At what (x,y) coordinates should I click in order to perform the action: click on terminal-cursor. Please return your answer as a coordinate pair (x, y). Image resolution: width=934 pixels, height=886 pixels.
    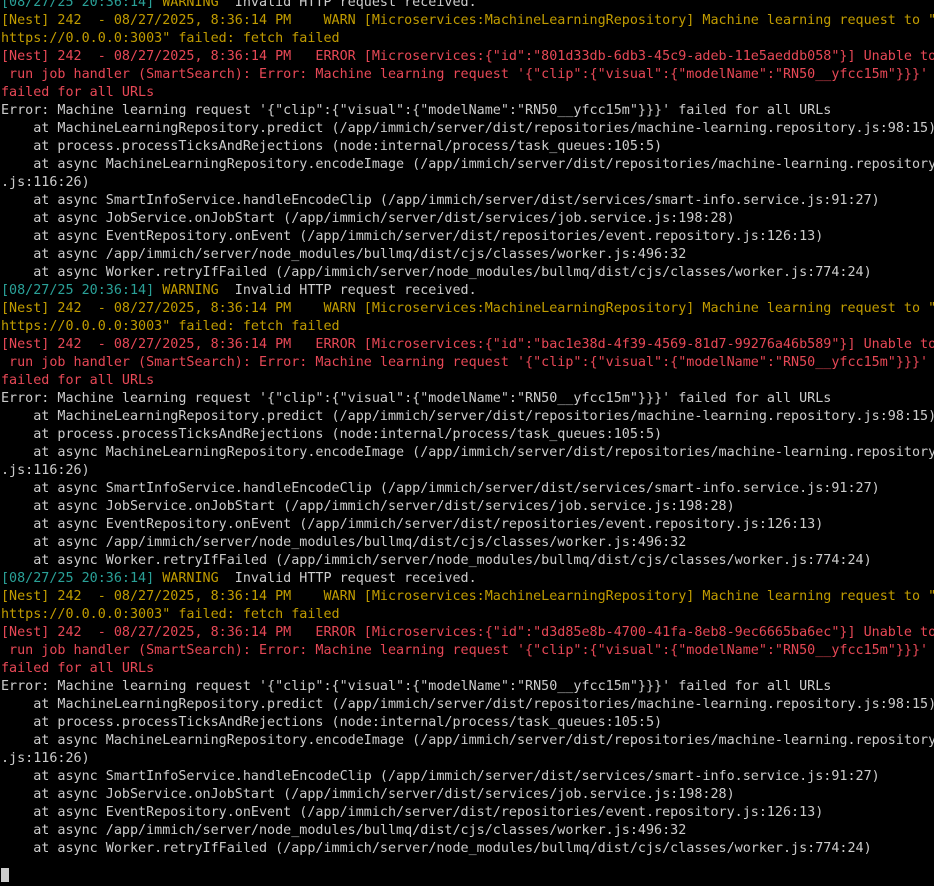
    Looking at the image, I should click on (5, 875).